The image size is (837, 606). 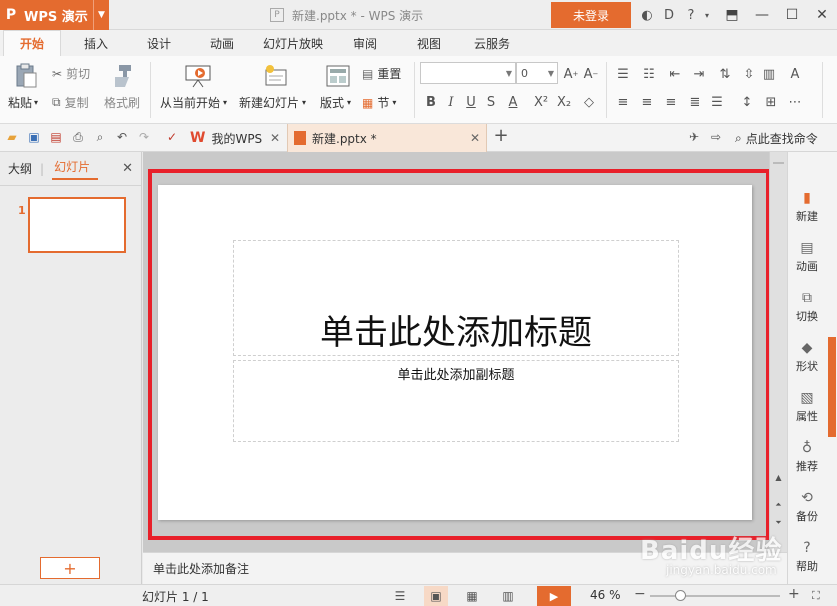 I want to click on slide-thumbnail, so click(x=77, y=225).